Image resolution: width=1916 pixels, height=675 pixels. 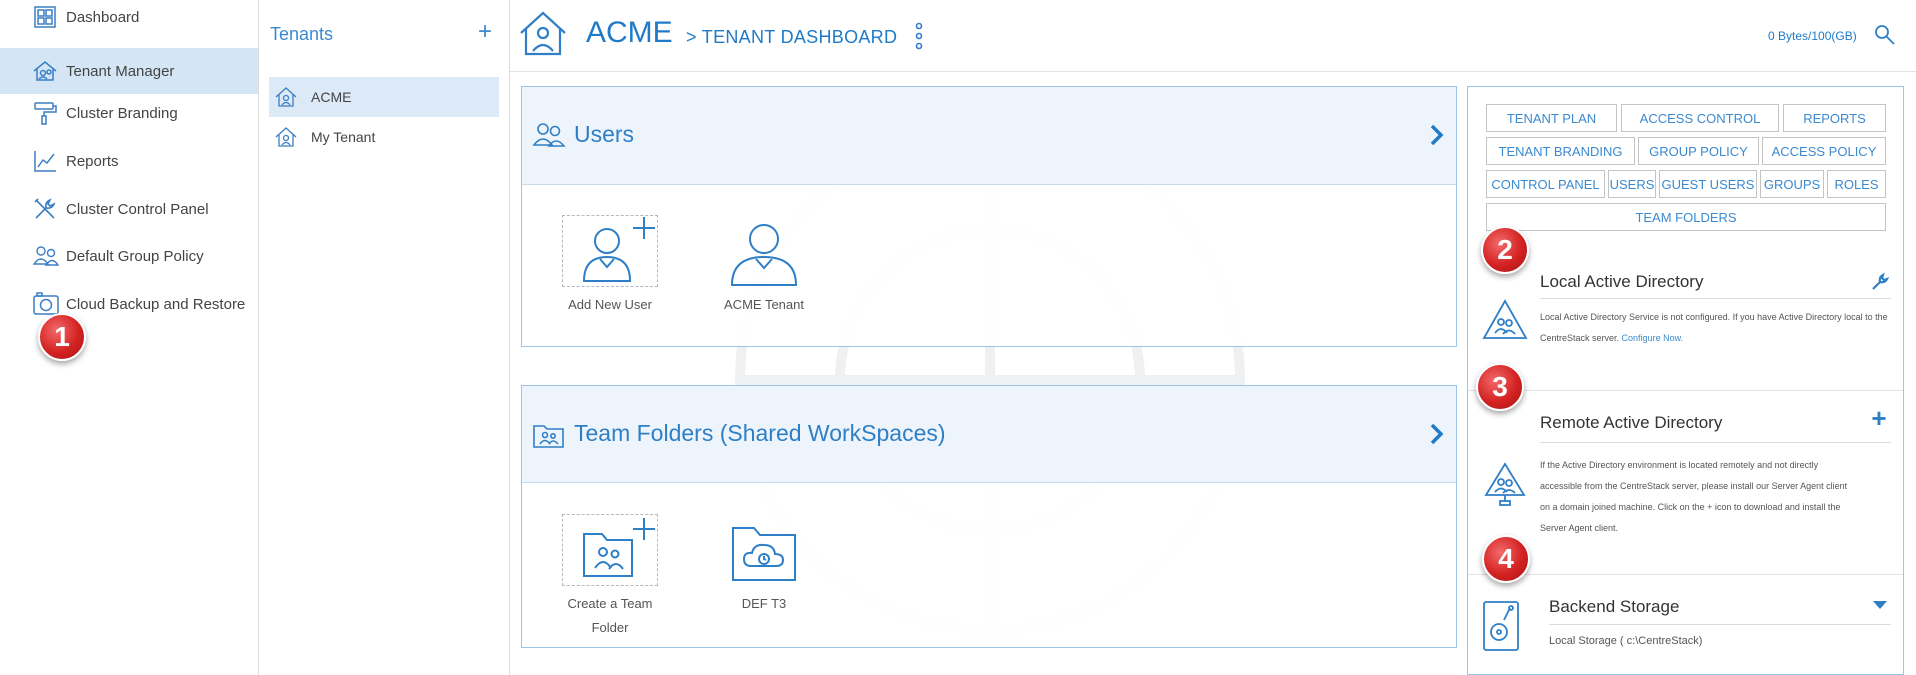 I want to click on page-title: ACME, so click(x=629, y=32).